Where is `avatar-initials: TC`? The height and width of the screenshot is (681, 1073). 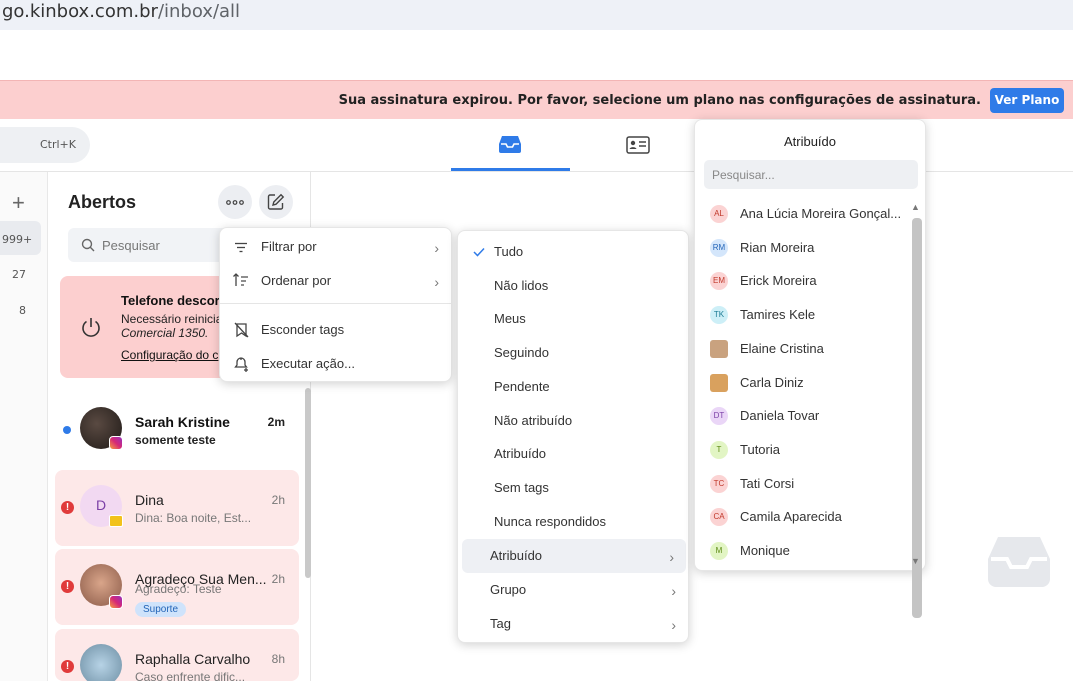
avatar-initials: TC is located at coordinates (719, 483).